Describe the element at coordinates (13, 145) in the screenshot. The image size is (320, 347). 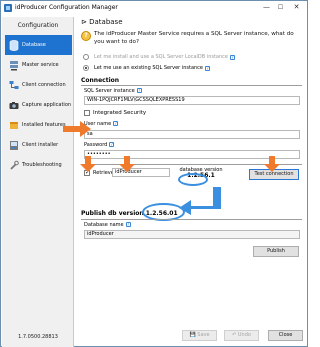
I see `installer-icon` at that location.